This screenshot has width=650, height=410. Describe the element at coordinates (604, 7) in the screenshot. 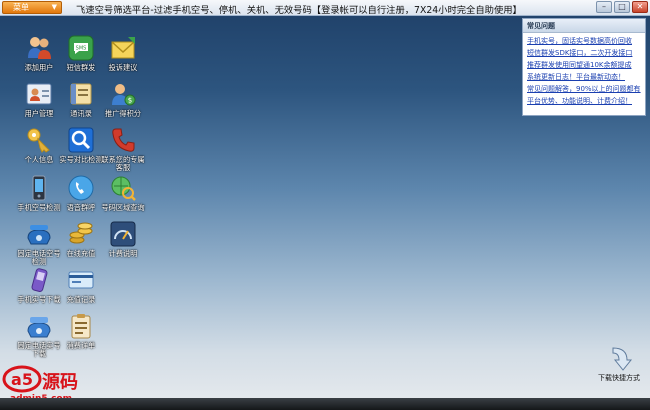

I see `minimize-button: –` at that location.